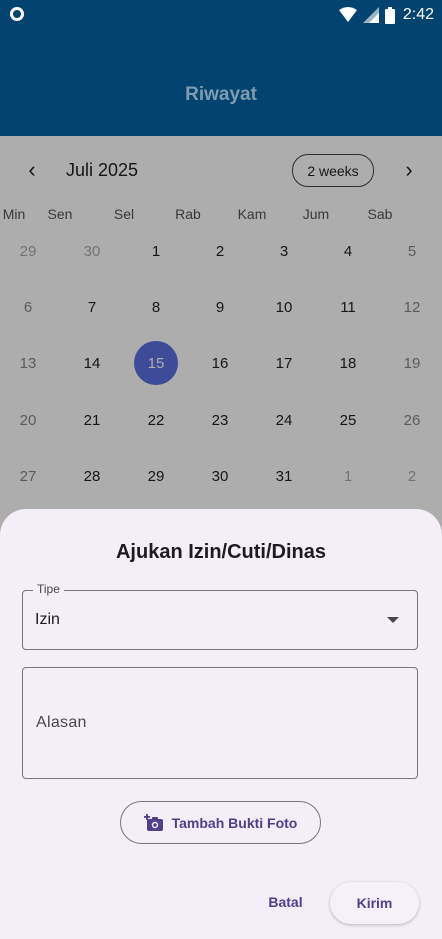  Describe the element at coordinates (285, 902) in the screenshot. I see `cancel-button: Batal` at that location.